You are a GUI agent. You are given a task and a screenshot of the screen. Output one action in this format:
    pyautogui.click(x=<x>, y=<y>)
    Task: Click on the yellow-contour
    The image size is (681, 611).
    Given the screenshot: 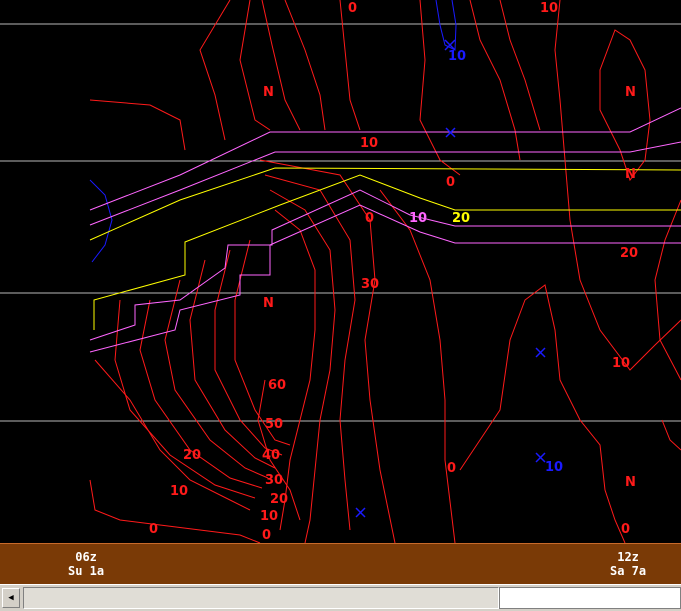 What is the action you would take?
    pyautogui.click(x=385, y=204)
    